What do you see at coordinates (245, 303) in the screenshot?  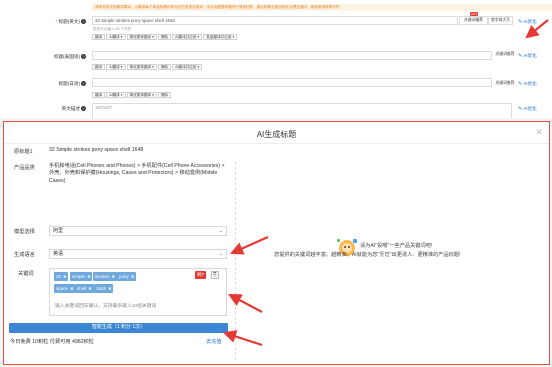 I see `arrow-to-keywords` at bounding box center [245, 303].